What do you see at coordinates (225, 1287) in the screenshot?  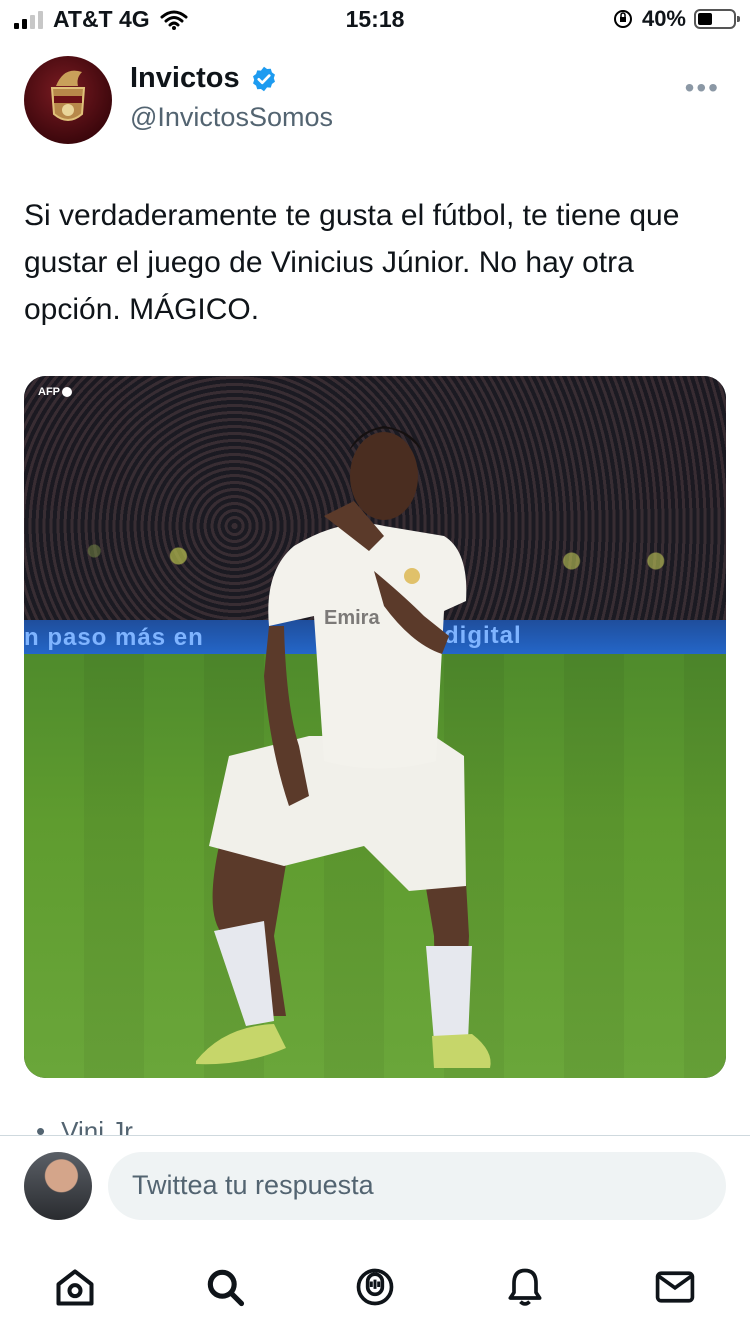 I see `search-icon` at bounding box center [225, 1287].